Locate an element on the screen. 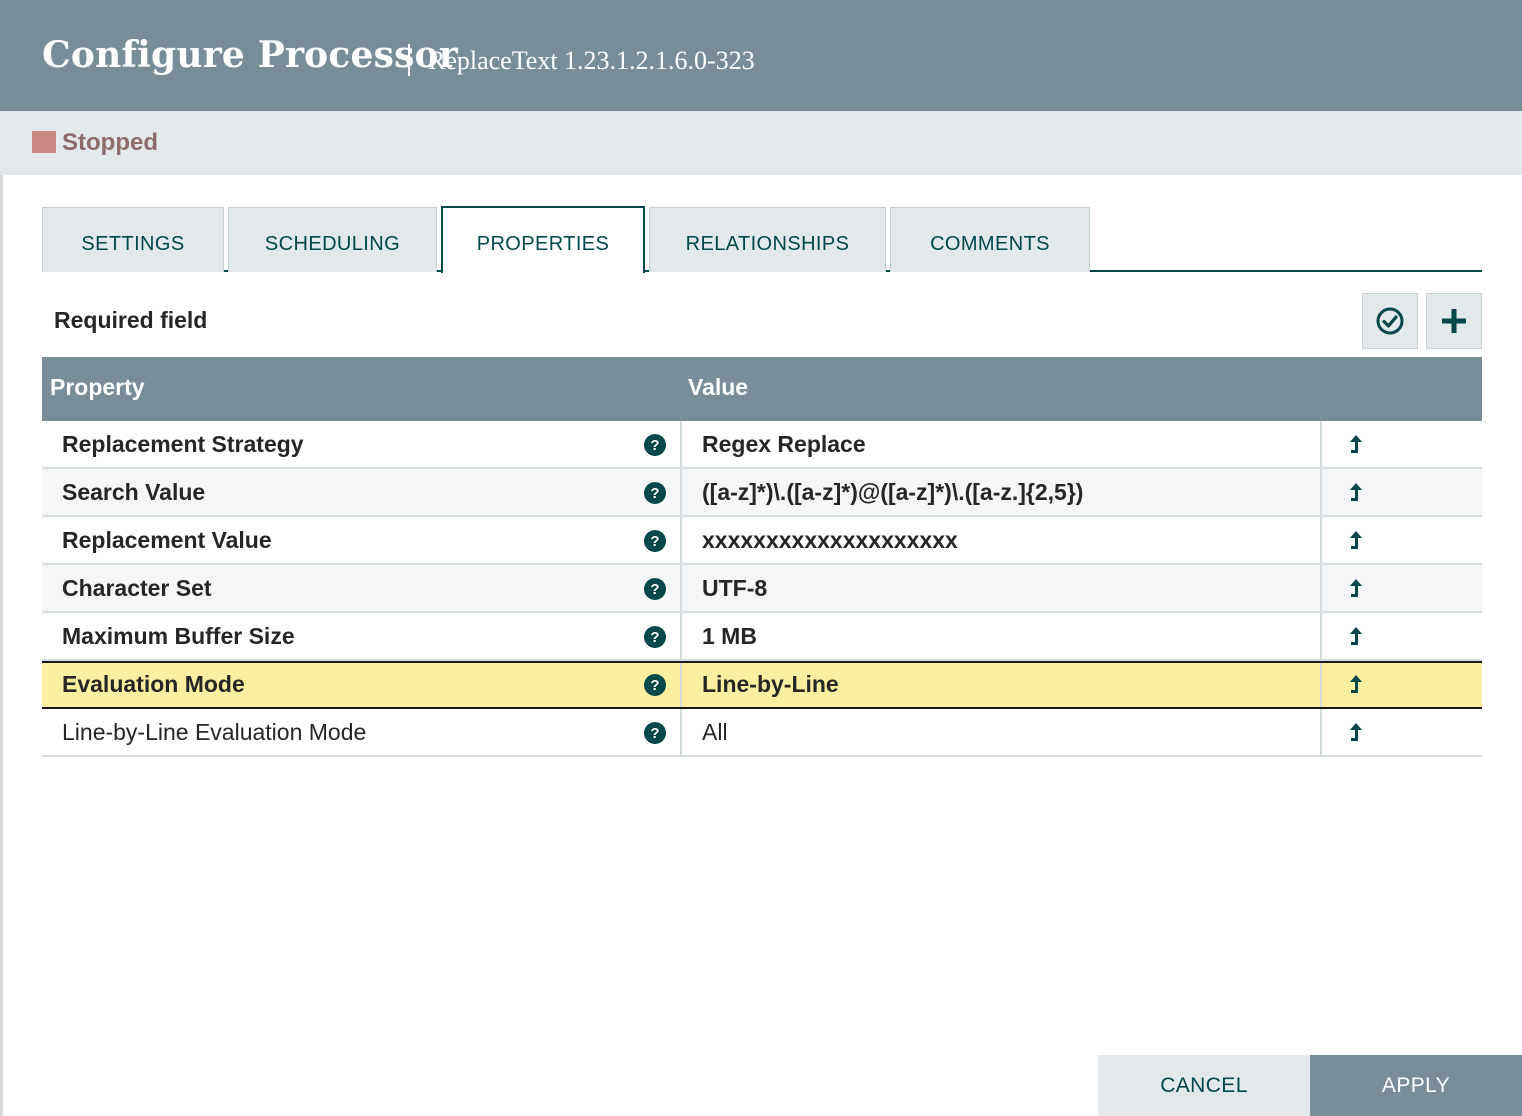  cancel-button: CANCEL is located at coordinates (1204, 1085).